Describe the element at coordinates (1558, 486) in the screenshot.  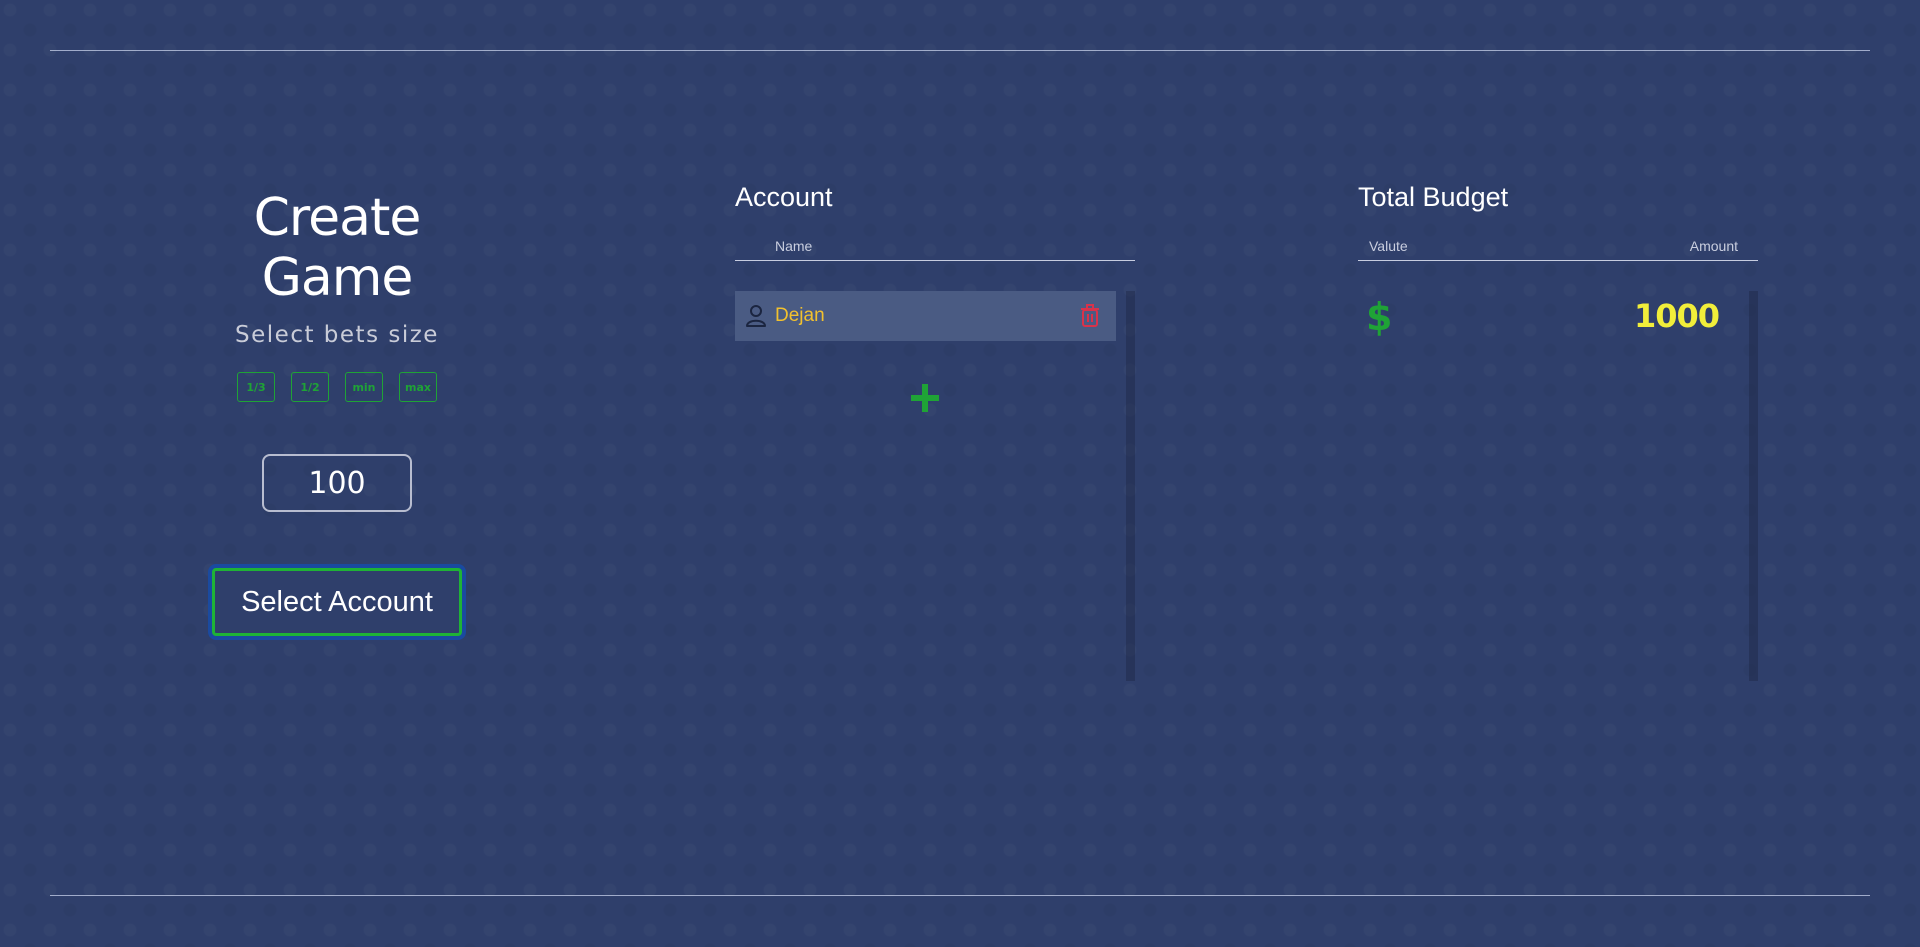
I see `budget-list: $ 1000` at that location.